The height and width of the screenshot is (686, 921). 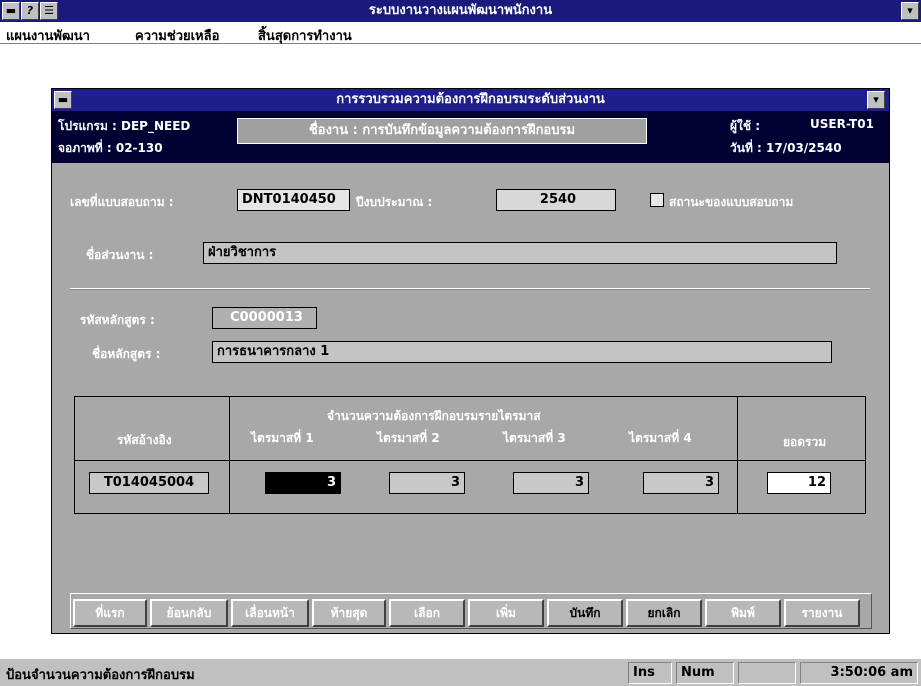 I want to click on help-icon: ?, so click(x=30, y=11).